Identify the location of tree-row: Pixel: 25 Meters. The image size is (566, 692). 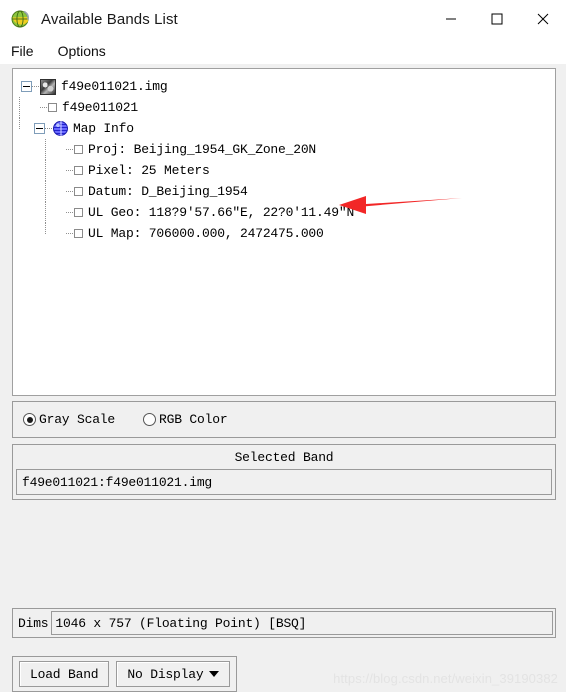
(284, 170).